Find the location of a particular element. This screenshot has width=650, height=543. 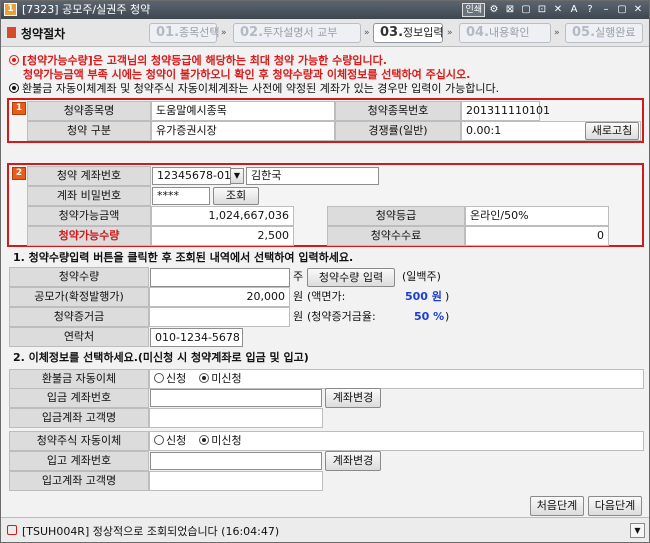

maximize-button: ▢ is located at coordinates (622, 10).